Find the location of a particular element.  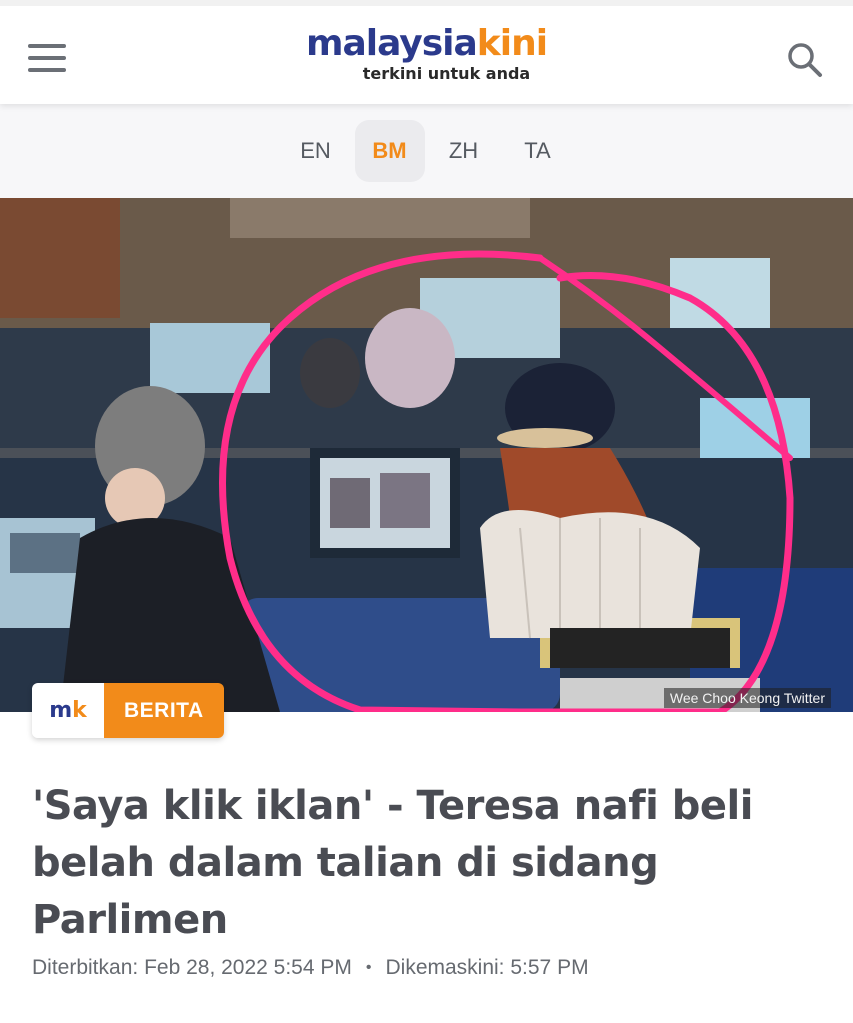

tab-lang-en: EN is located at coordinates (316, 151).